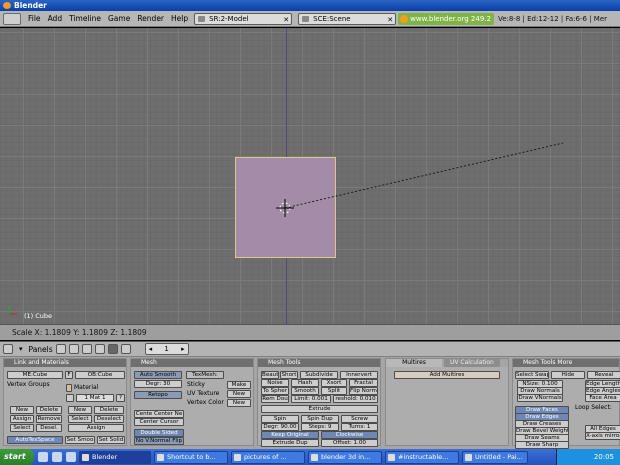 The width and height of the screenshot is (620, 465). I want to click on 3d-cursor-icon, so click(285, 208).